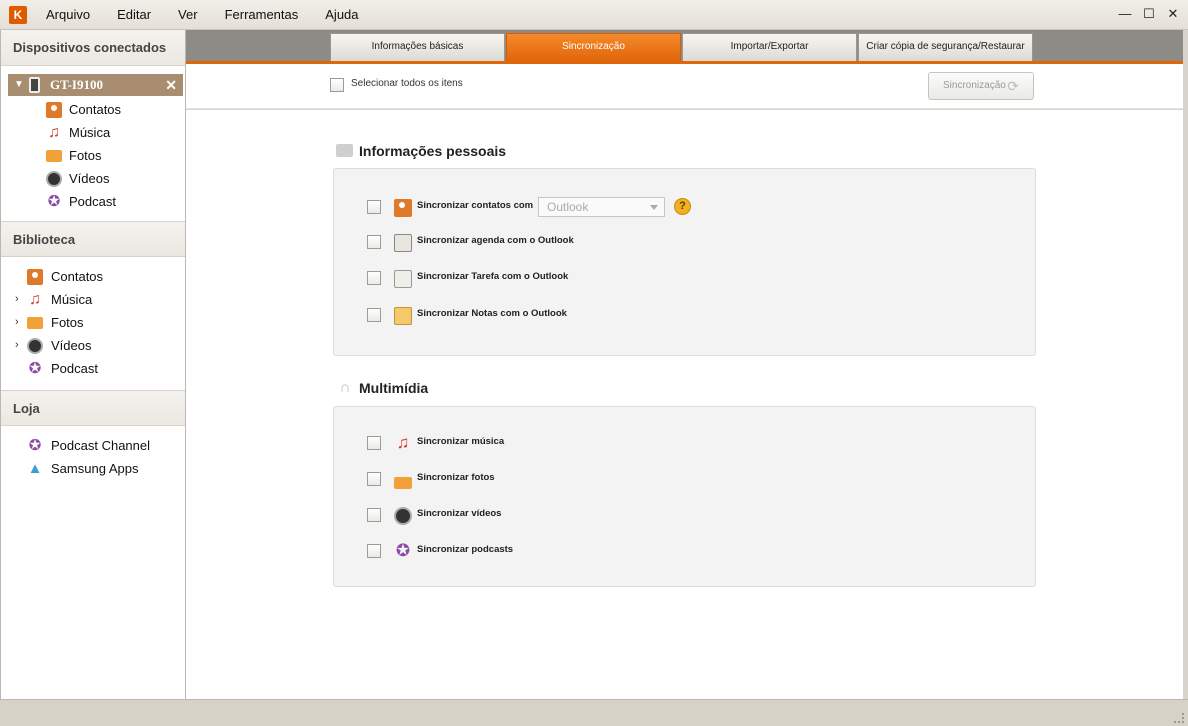 The image size is (1188, 726). Describe the element at coordinates (945, 47) in the screenshot. I see `tab-backup-restore: Criar cópia de segurança/Restaurar` at that location.